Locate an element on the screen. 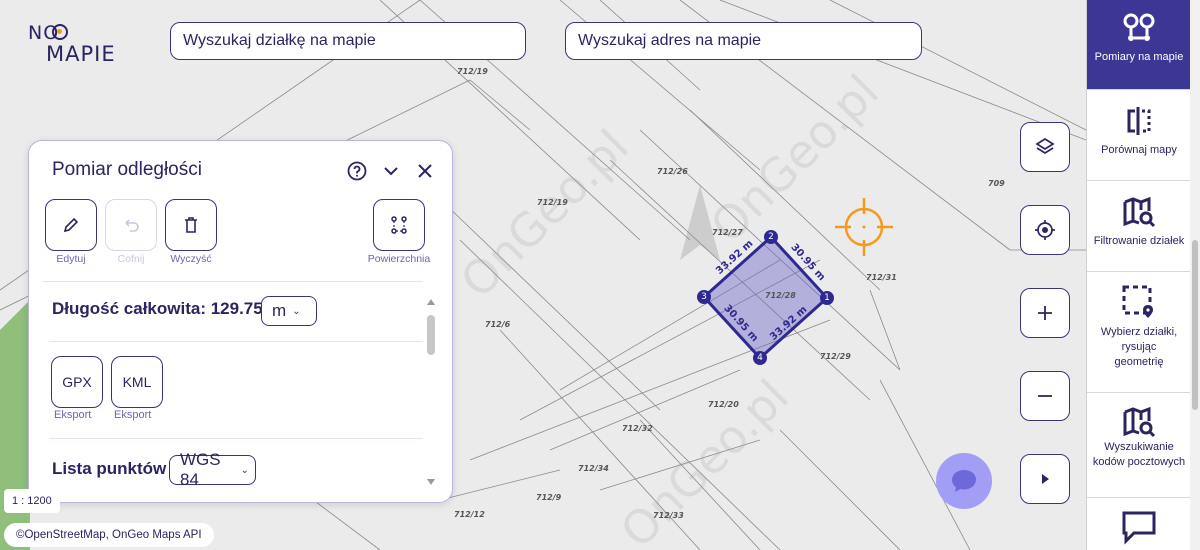  sidebar-item-measure: Pomiary na mapie is located at coordinates (1139, 45).